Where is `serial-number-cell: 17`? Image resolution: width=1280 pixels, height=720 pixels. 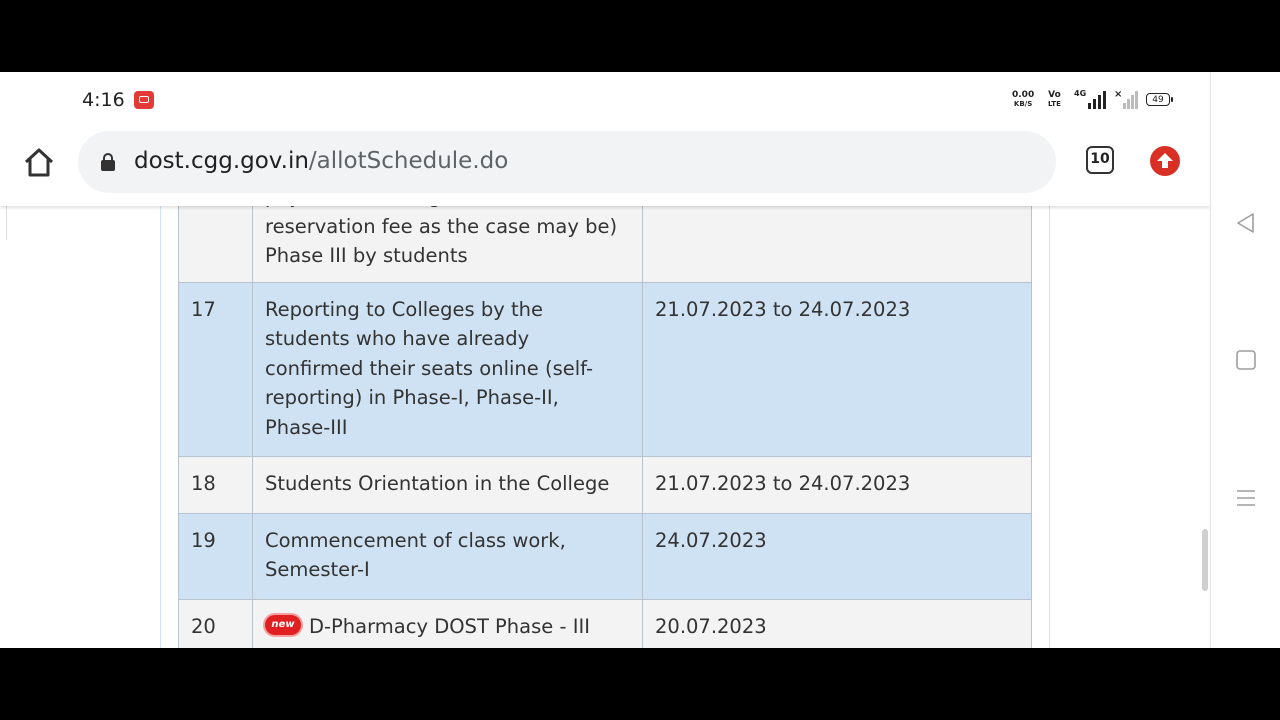 serial-number-cell: 17 is located at coordinates (215, 369).